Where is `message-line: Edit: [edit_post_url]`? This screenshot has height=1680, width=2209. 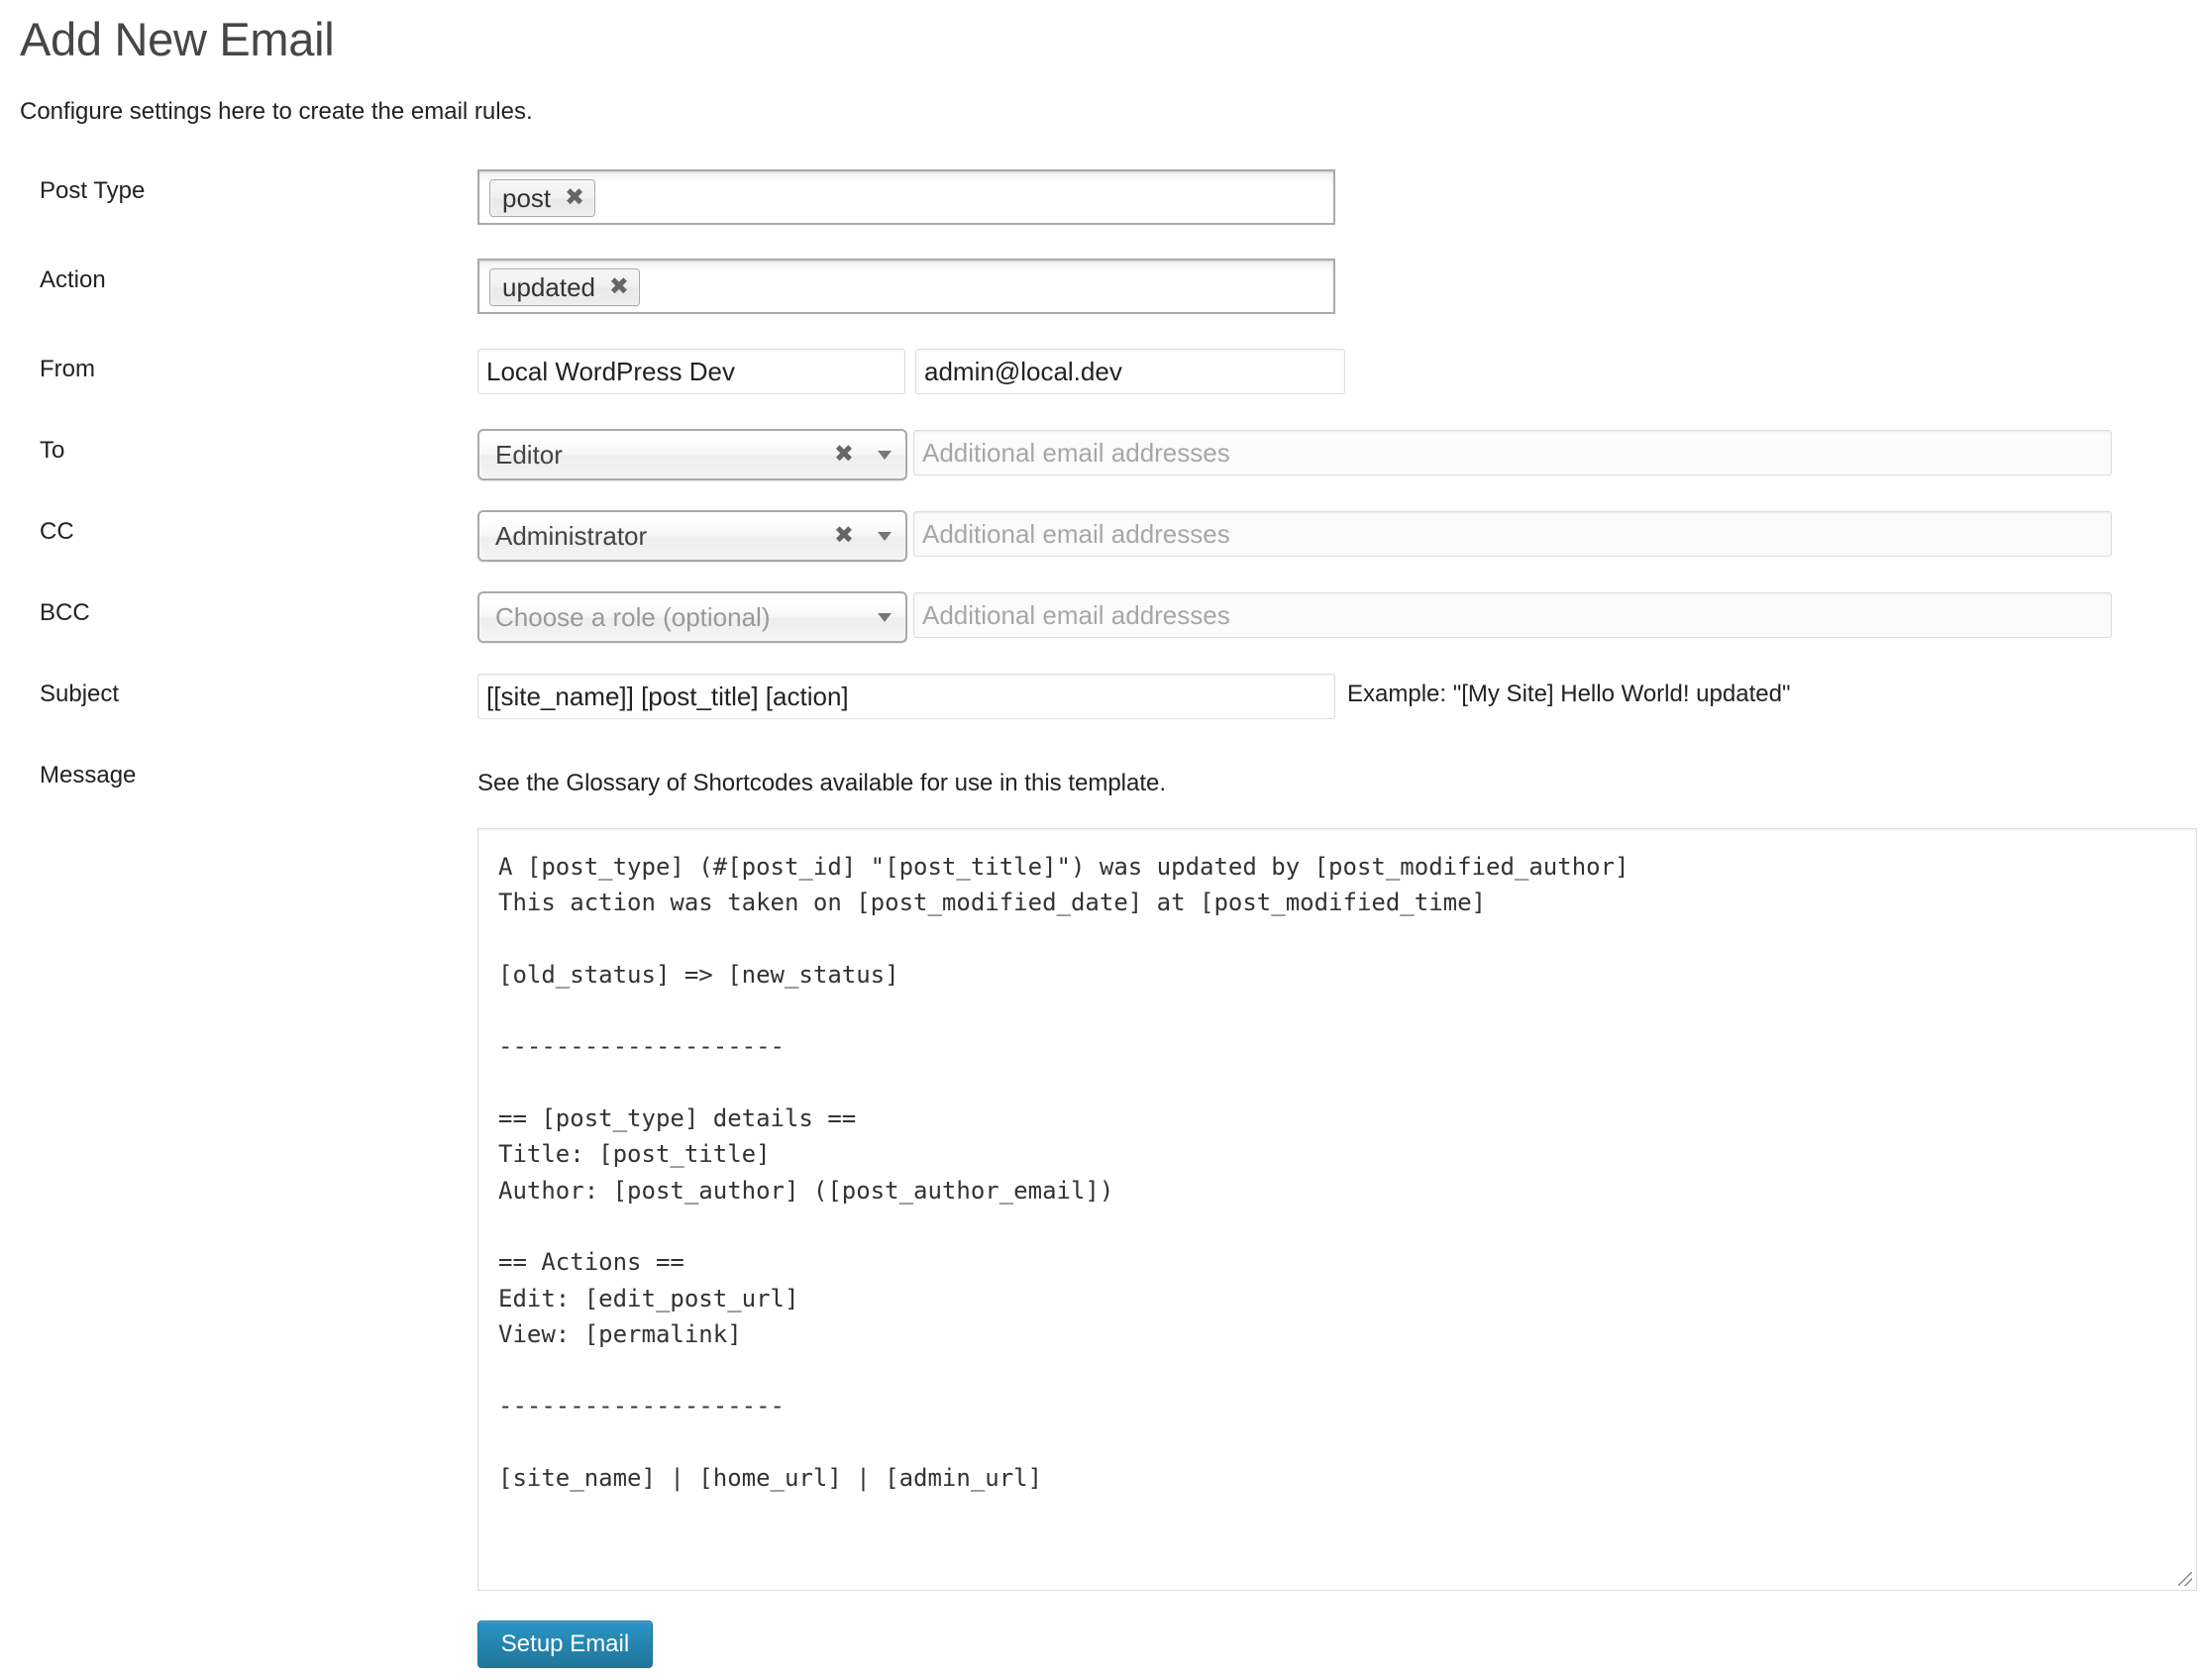
message-line: Edit: [edit_post_url] is located at coordinates (648, 1298).